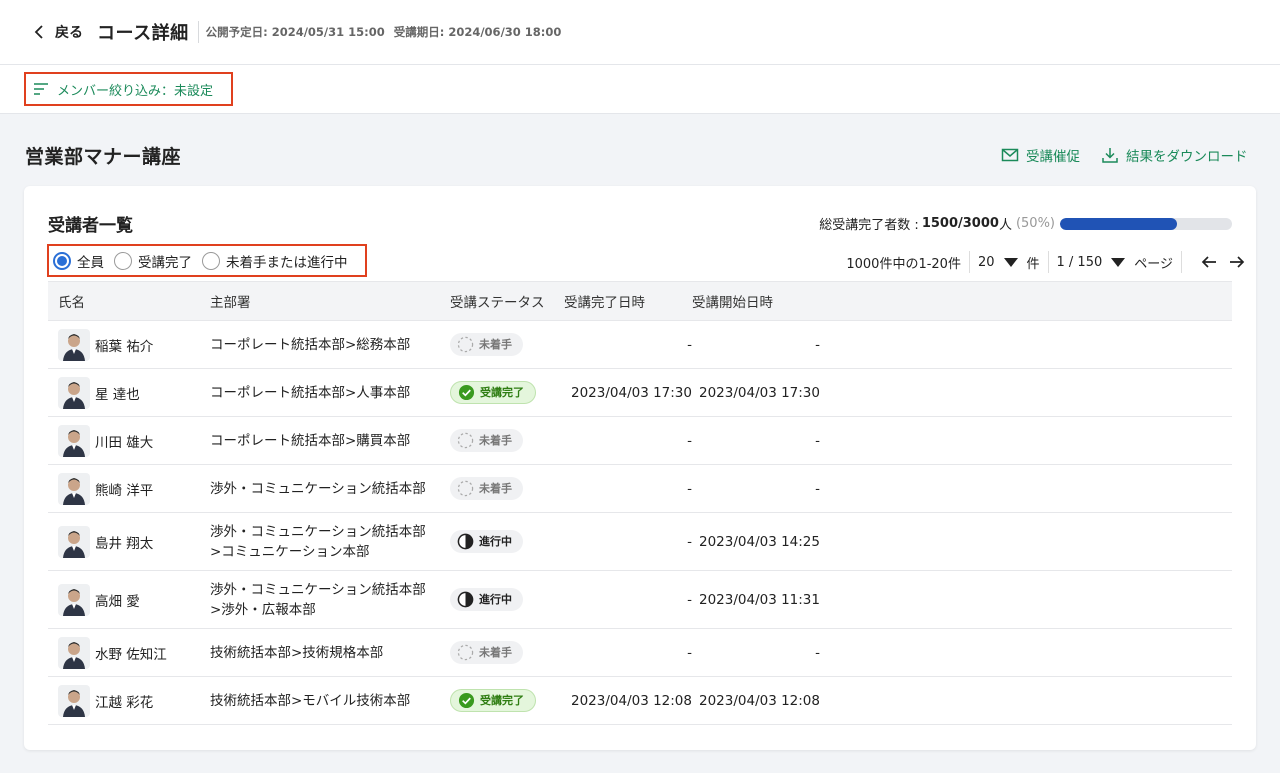 The height and width of the screenshot is (773, 1280). I want to click on arrow-left-icon, so click(1209, 262).